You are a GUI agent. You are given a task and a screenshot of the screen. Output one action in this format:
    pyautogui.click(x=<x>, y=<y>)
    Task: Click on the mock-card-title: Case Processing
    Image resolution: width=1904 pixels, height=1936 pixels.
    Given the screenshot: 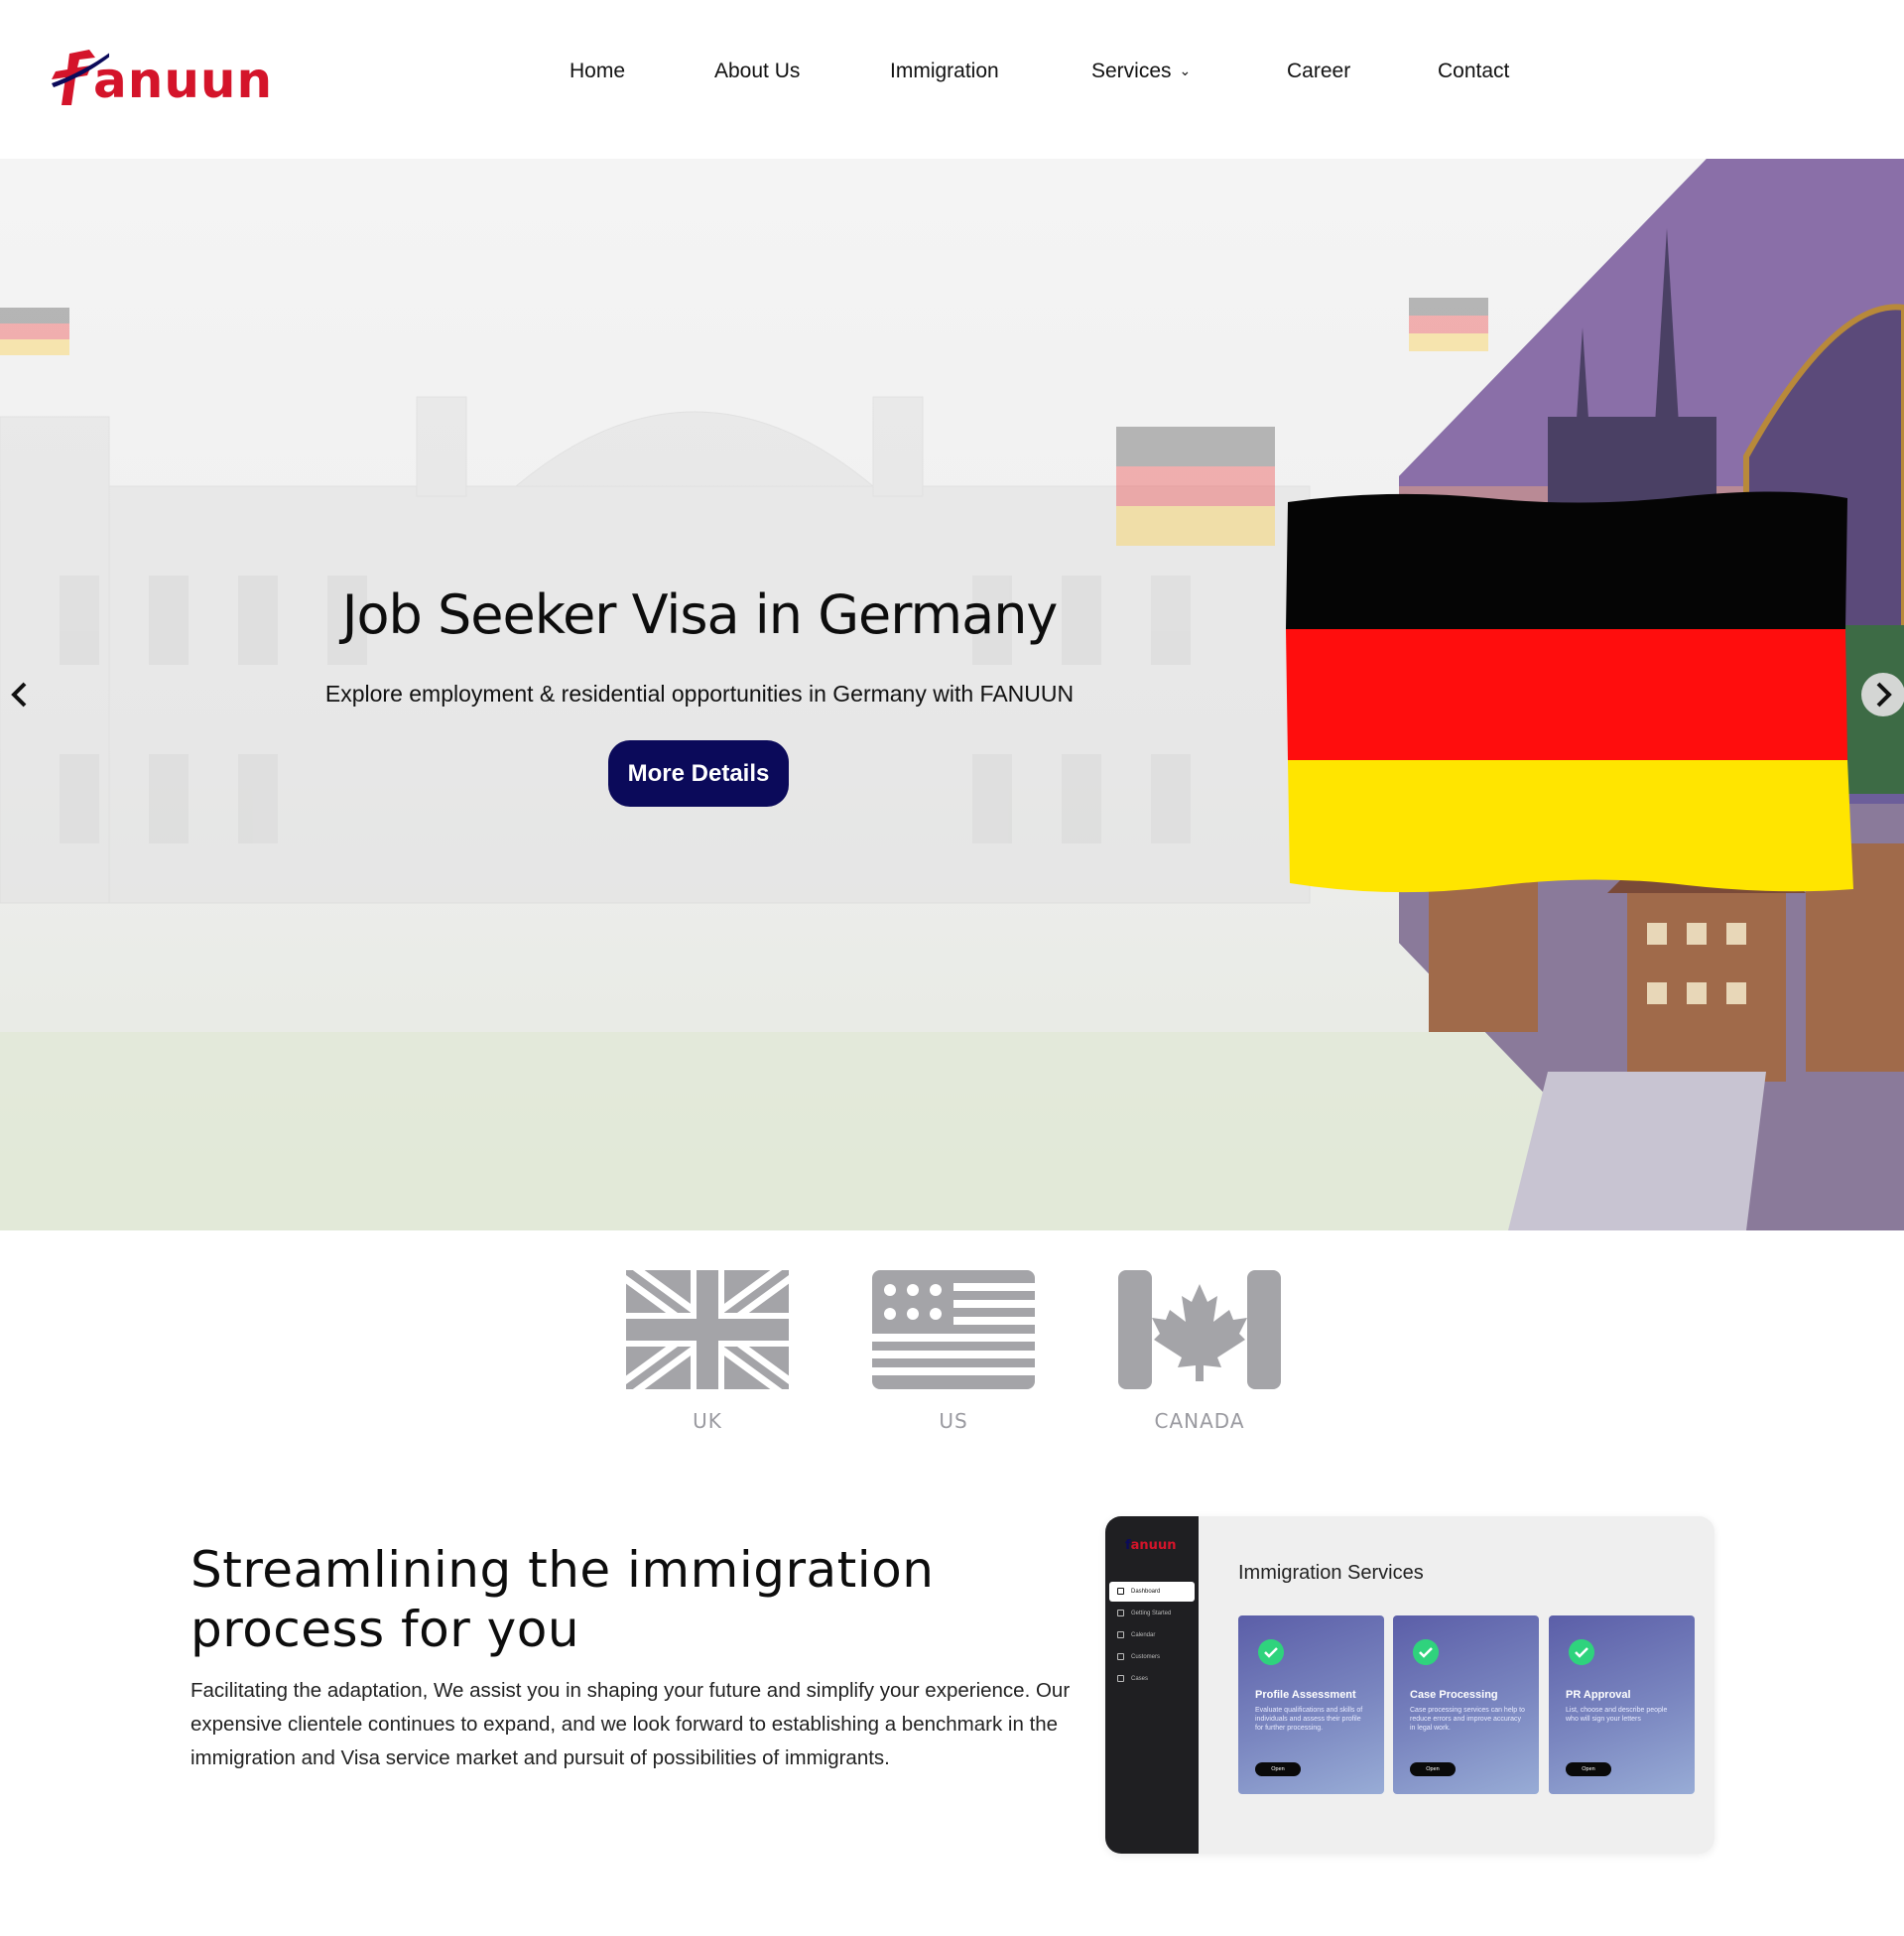 What is the action you would take?
    pyautogui.click(x=1454, y=1695)
    